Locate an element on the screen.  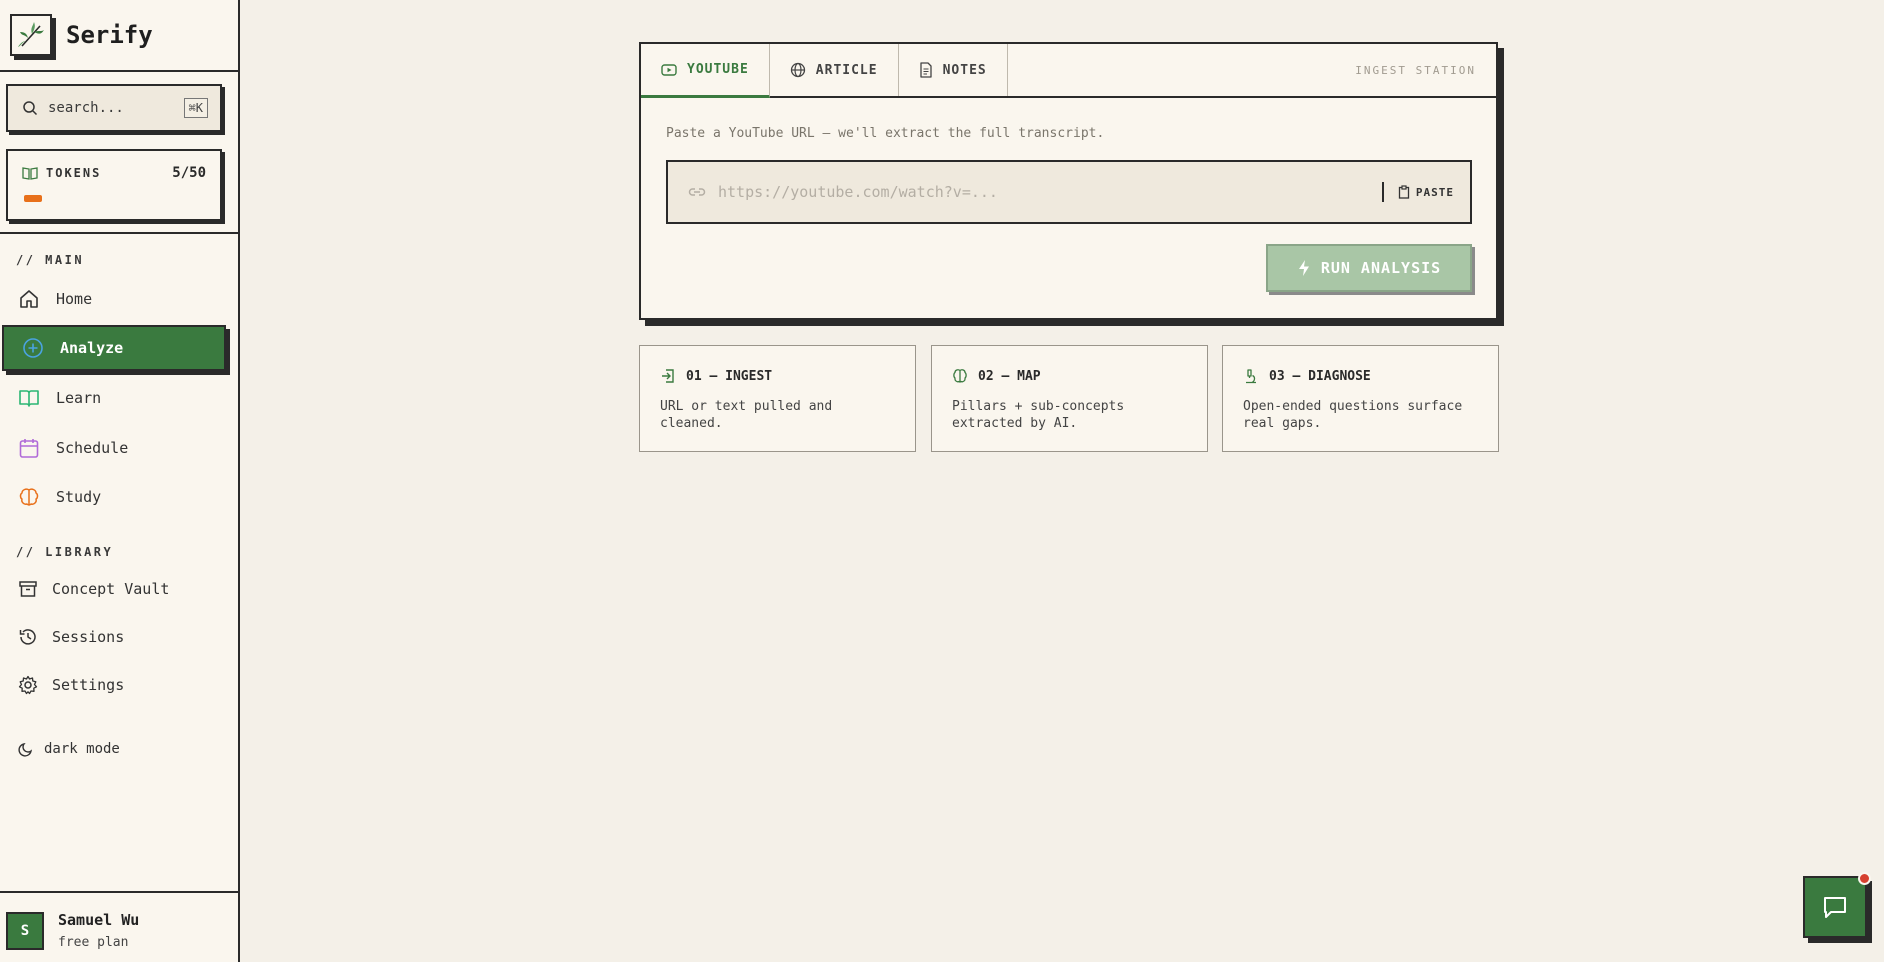
link-icon is located at coordinates (697, 192).